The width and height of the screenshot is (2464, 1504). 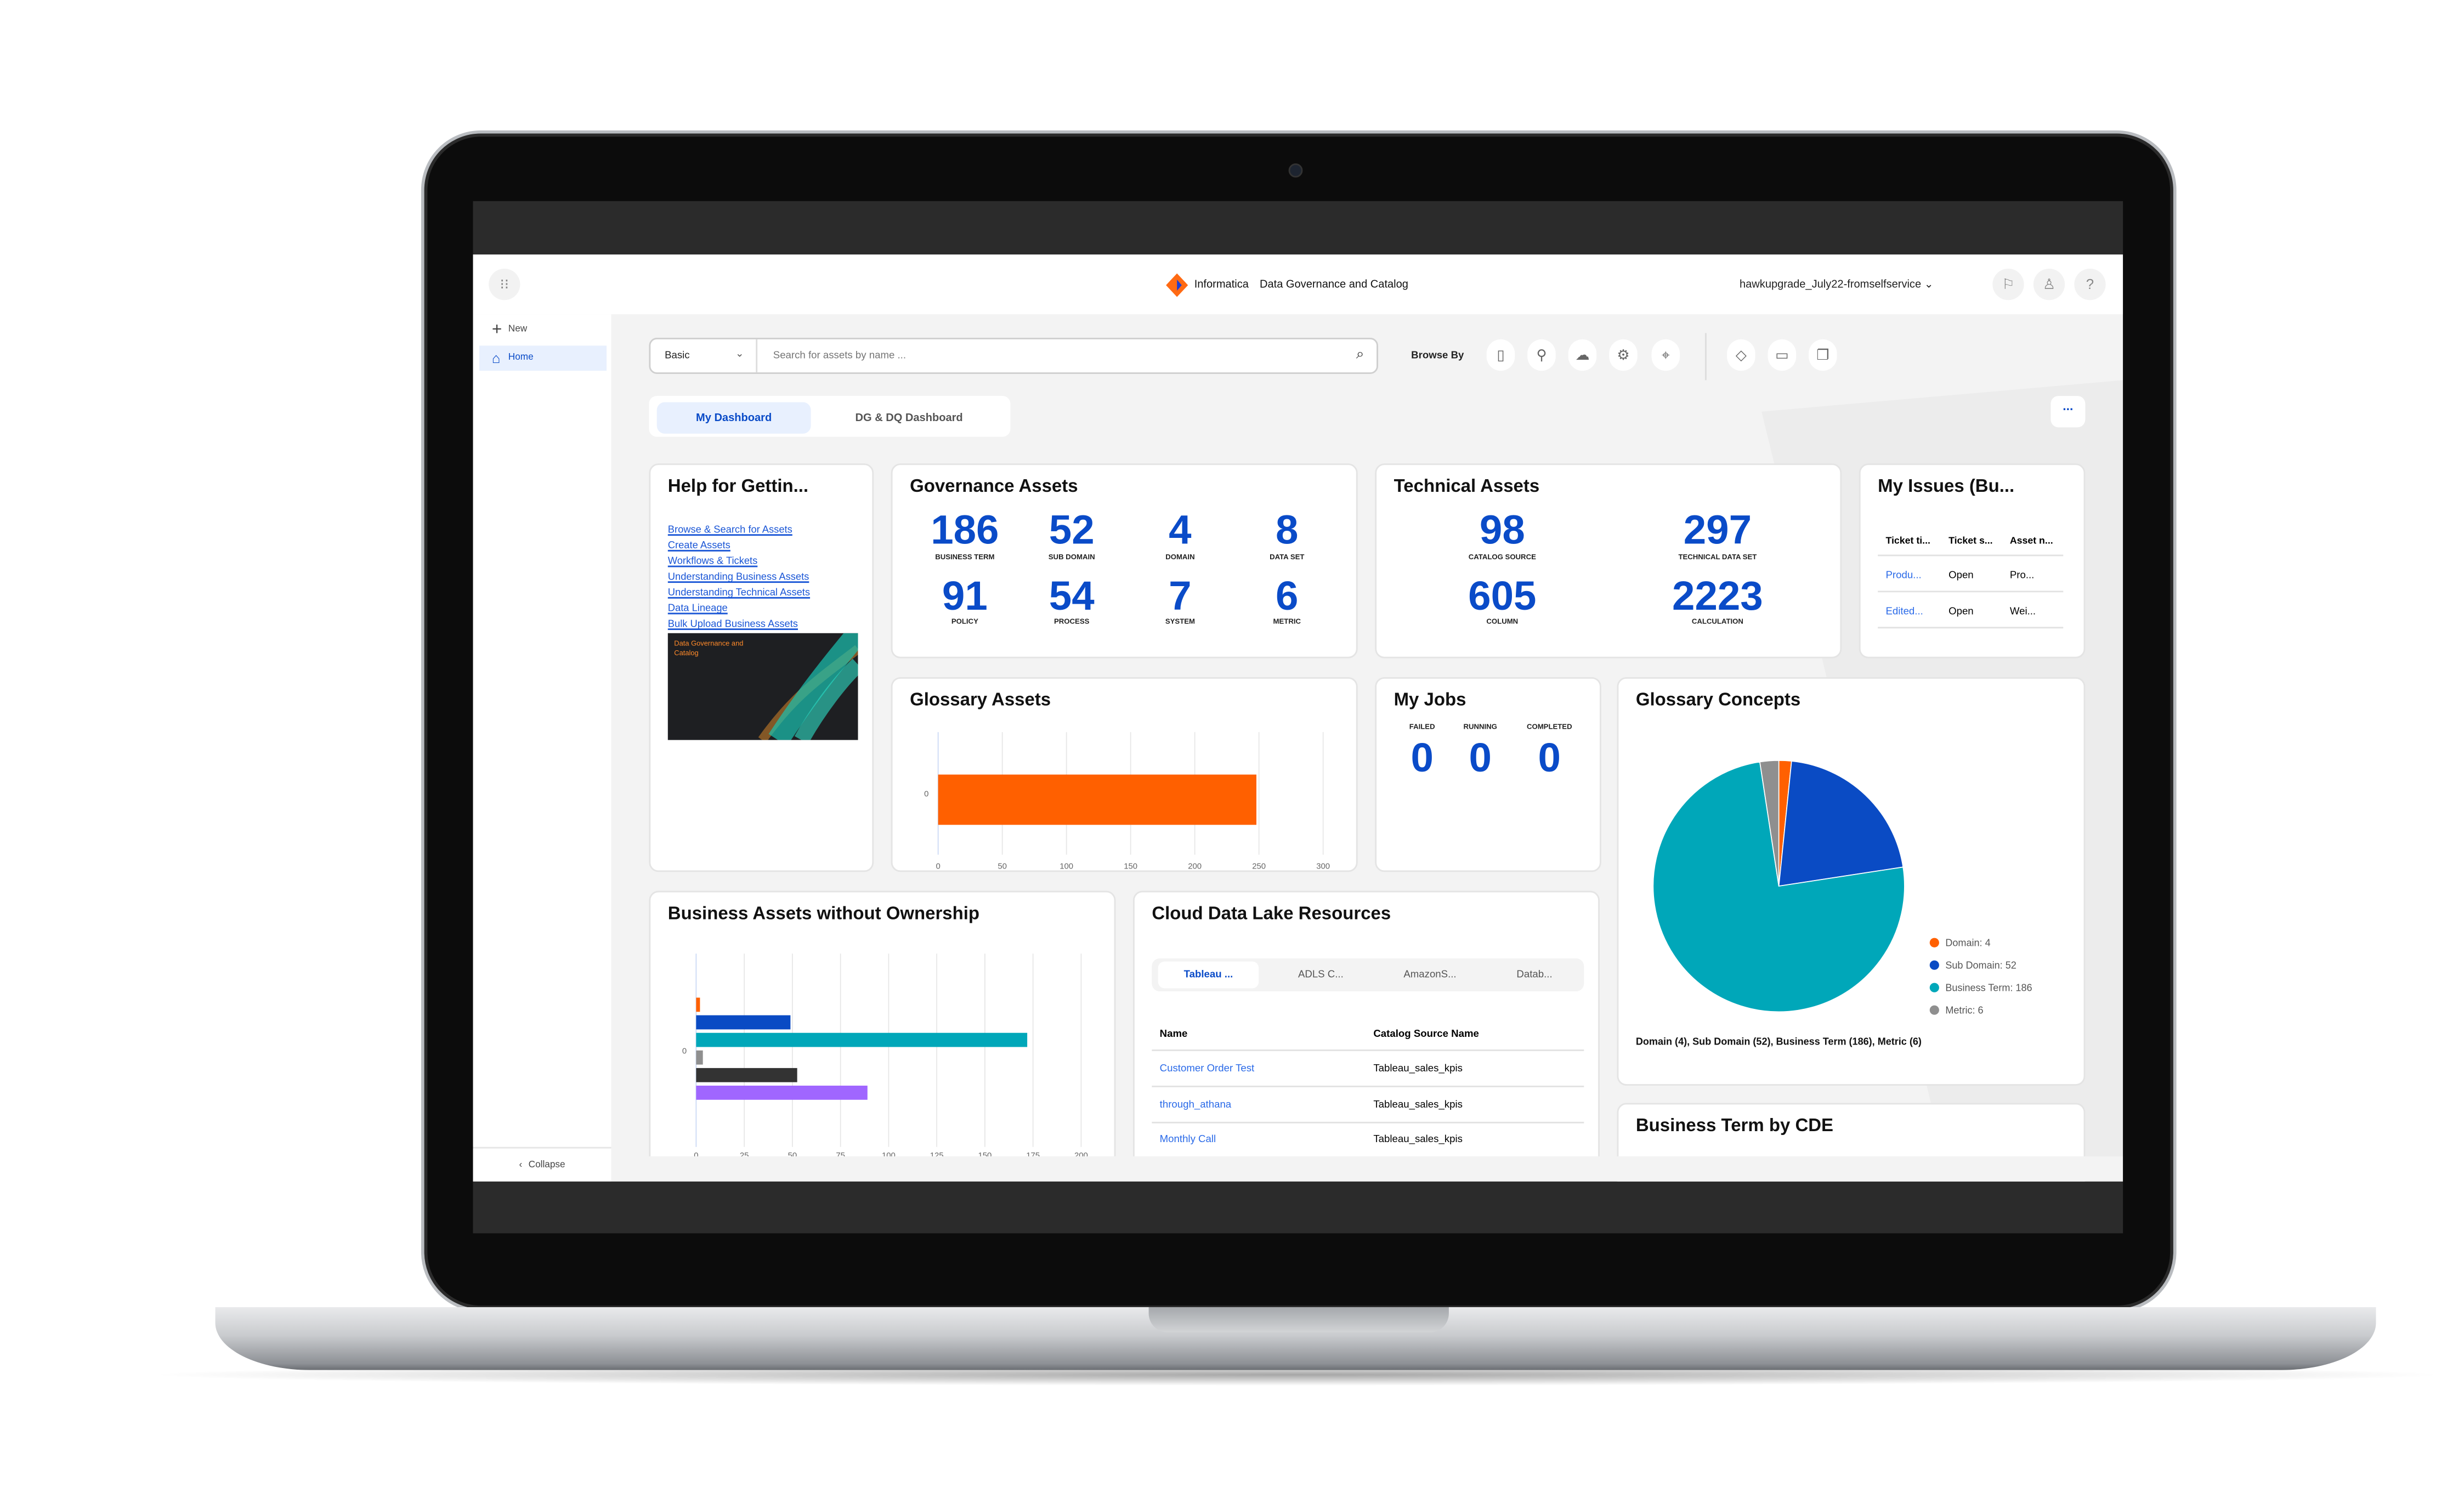 What do you see at coordinates (1051, 355) in the screenshot?
I see `search-input` at bounding box center [1051, 355].